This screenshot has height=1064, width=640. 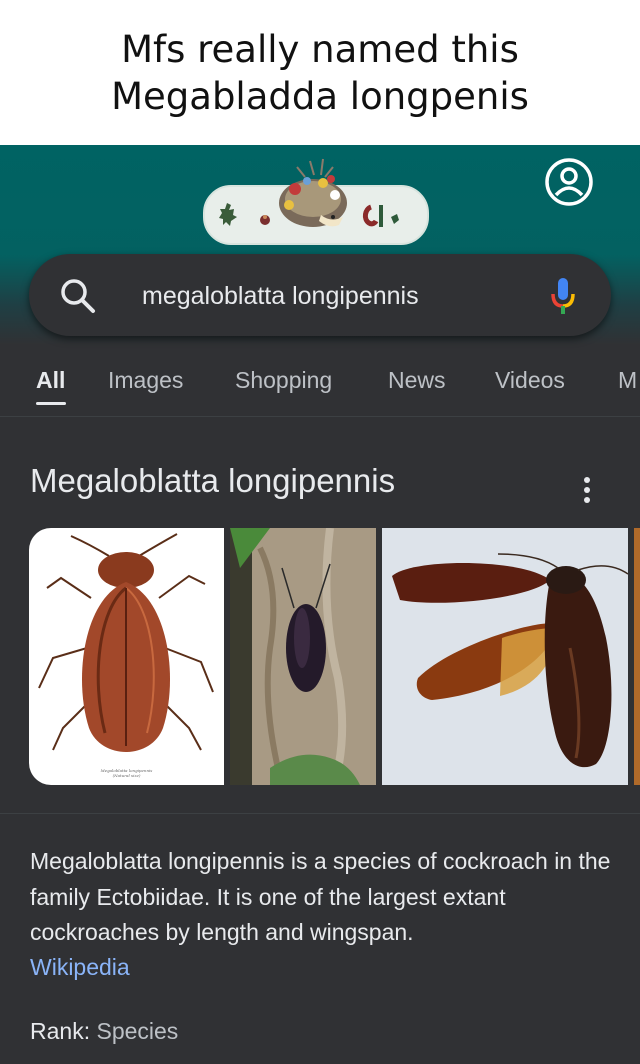 What do you see at coordinates (322, 296) in the screenshot?
I see `search-input` at bounding box center [322, 296].